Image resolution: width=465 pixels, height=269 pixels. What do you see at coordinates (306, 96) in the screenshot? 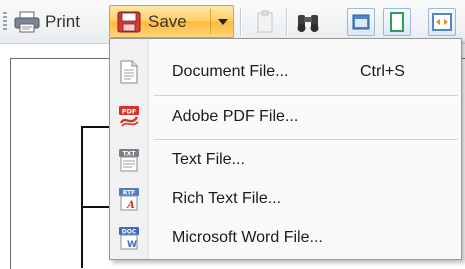
I see `menu-divider` at bounding box center [306, 96].